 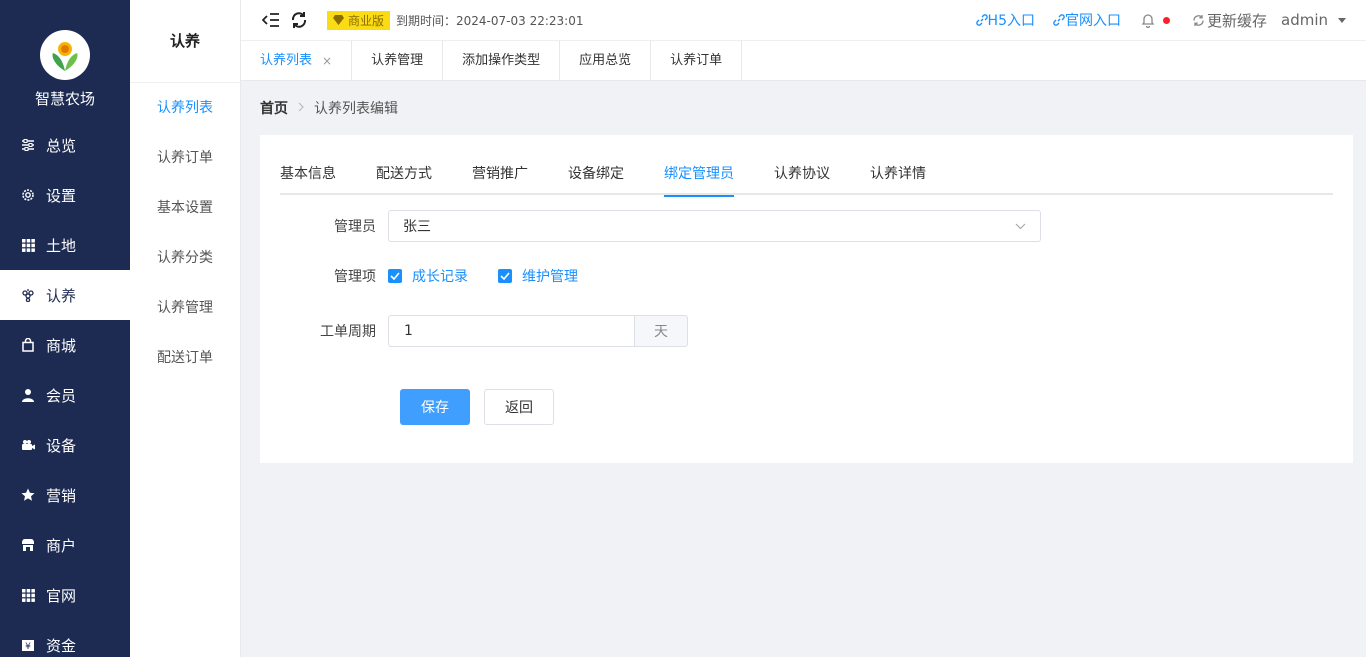 I want to click on logo-area: 智慧农场, so click(x=65, y=60).